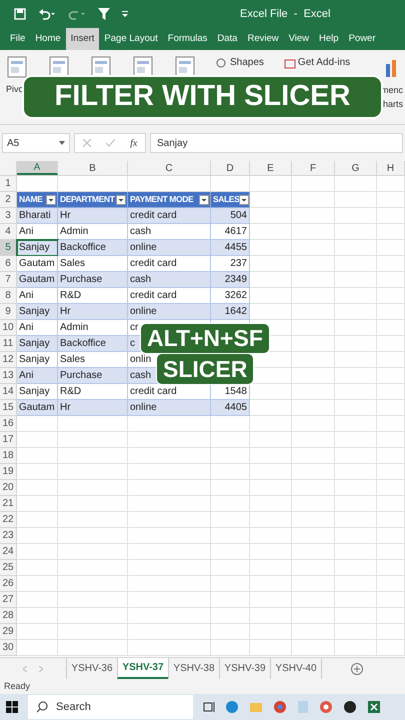 This screenshot has width=405, height=720. What do you see at coordinates (169, 168) in the screenshot?
I see `column-header: C` at bounding box center [169, 168].